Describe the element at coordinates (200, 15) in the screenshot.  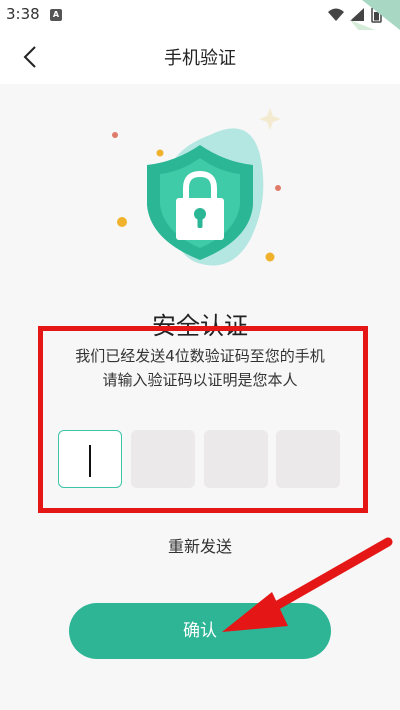
I see `status-bar: 3:38 A` at that location.